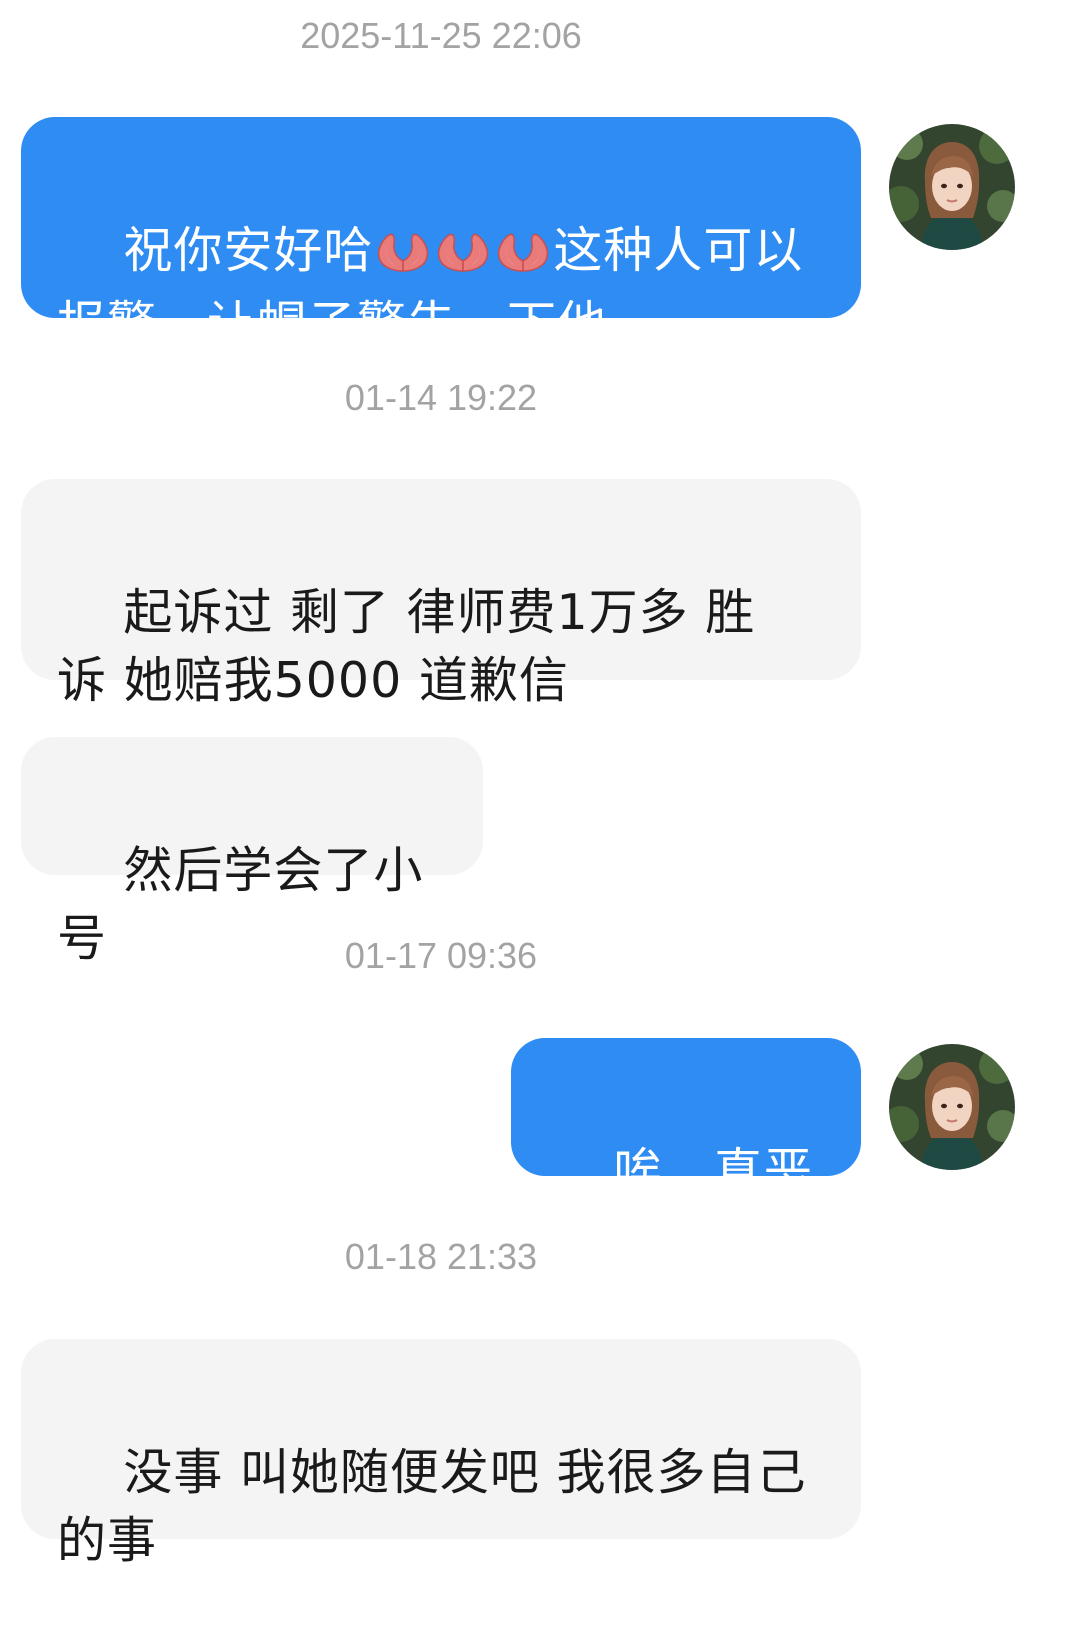 This screenshot has height=1643, width=1071. I want to click on outgoing-message-bubble: 唉，真恶心, so click(686, 1153).